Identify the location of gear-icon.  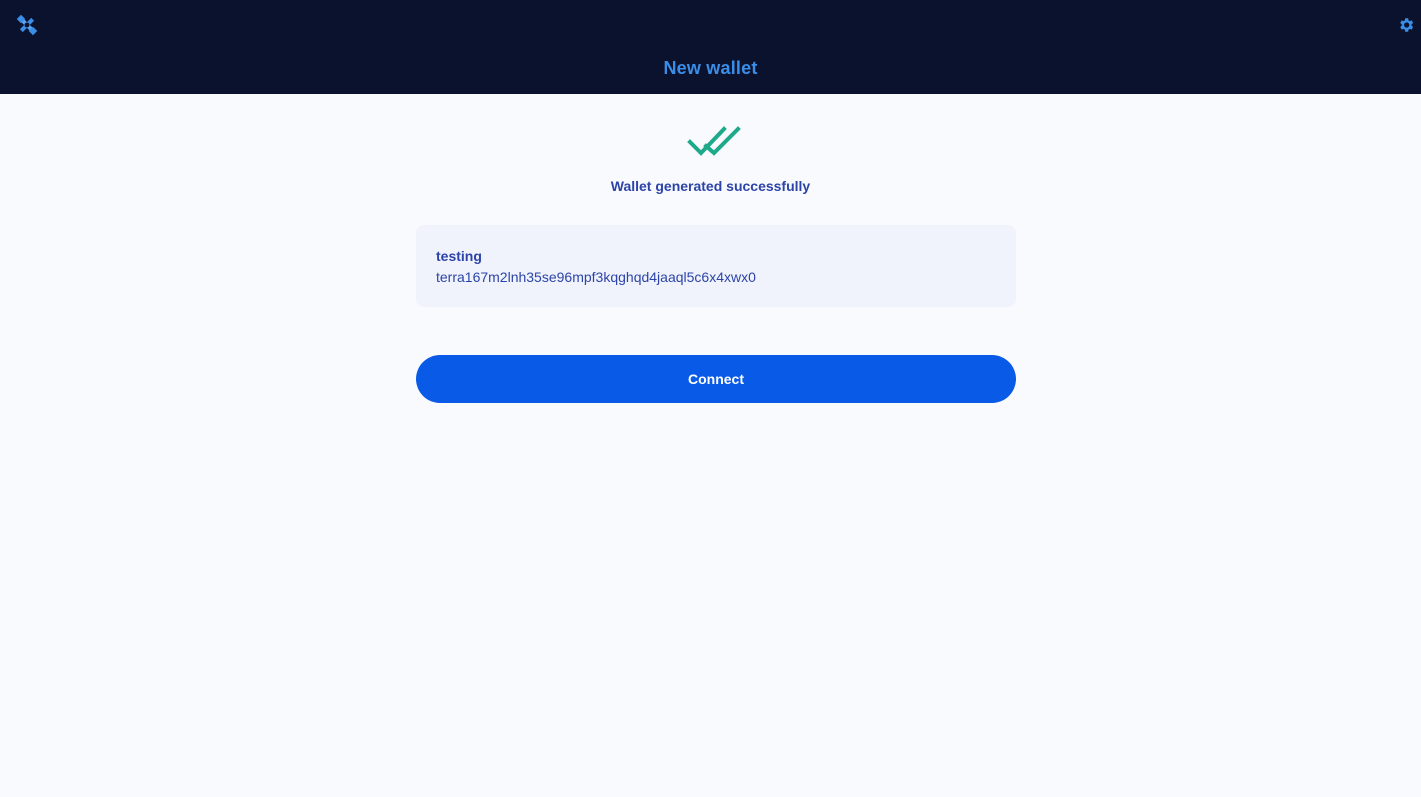
(1406, 25).